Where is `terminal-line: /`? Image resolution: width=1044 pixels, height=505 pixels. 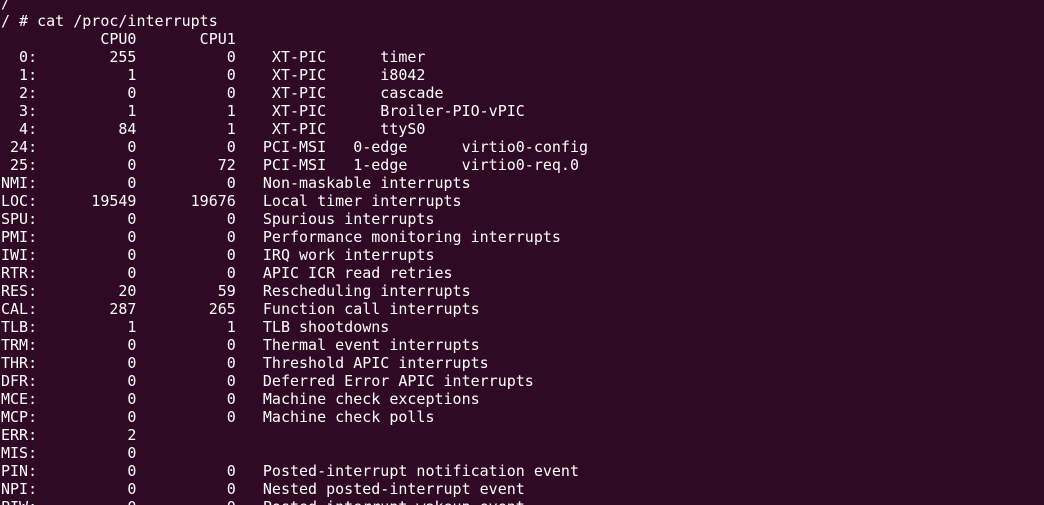
terminal-line: / is located at coordinates (6, 6).